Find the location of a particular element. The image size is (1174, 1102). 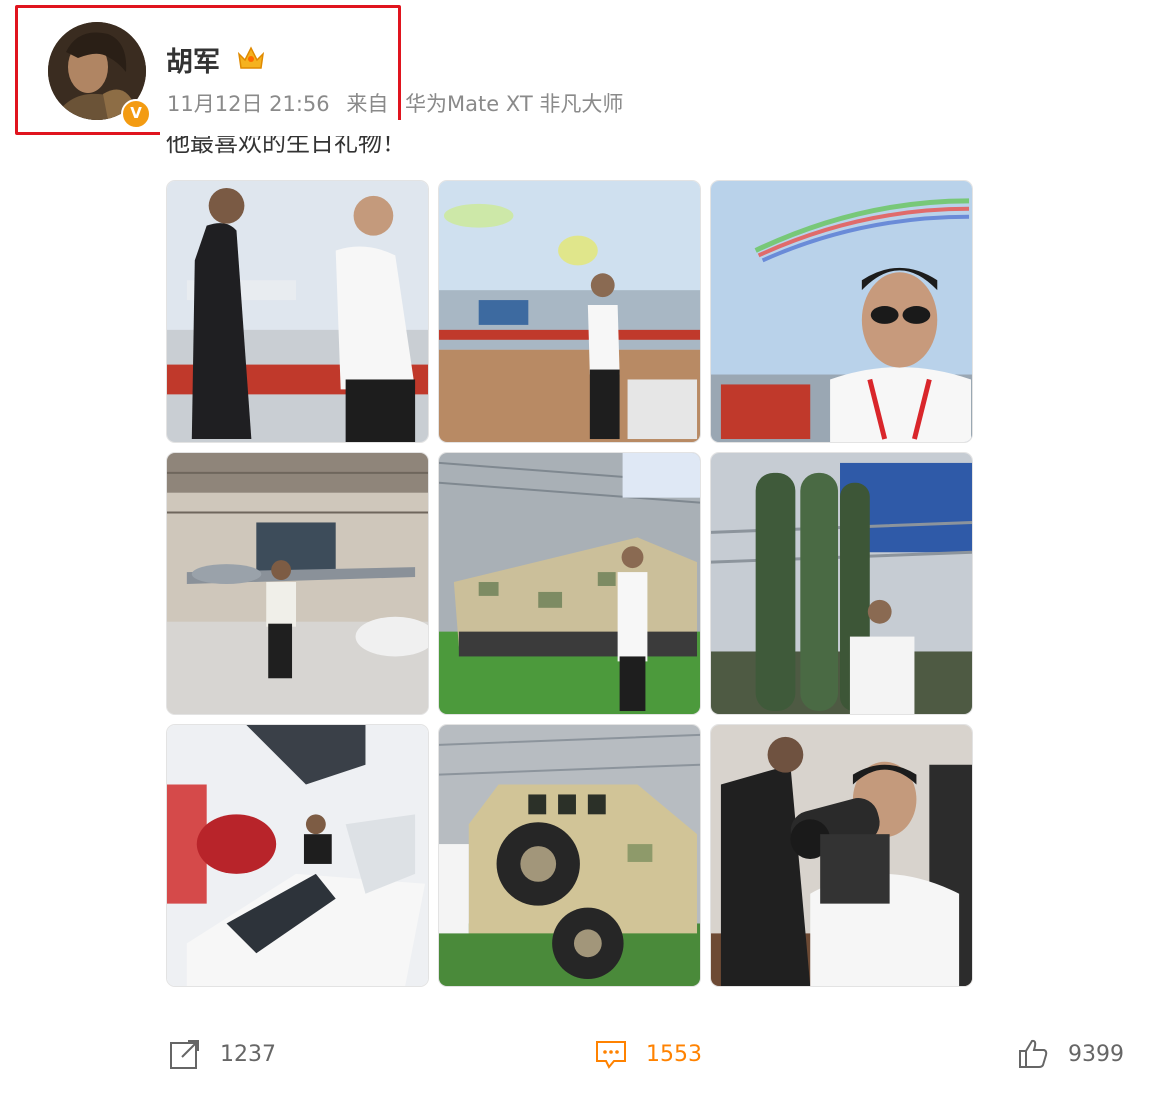

post-timestamp: 11月12日 21:56 is located at coordinates (248, 104).